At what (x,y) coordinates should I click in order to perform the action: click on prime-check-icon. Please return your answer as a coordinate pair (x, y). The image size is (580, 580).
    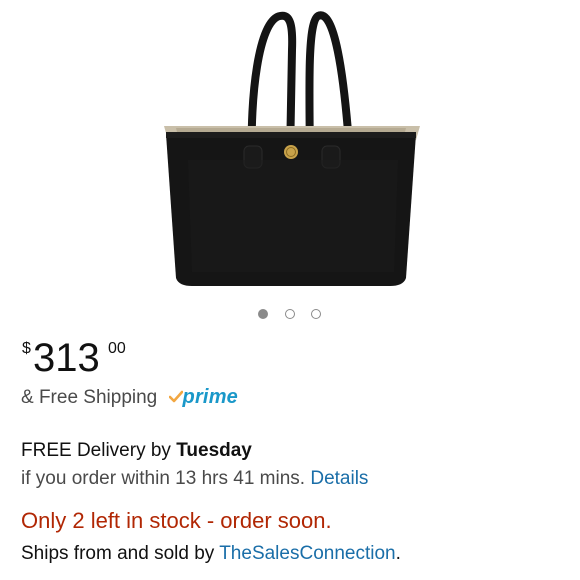
    Looking at the image, I should click on (175, 396).